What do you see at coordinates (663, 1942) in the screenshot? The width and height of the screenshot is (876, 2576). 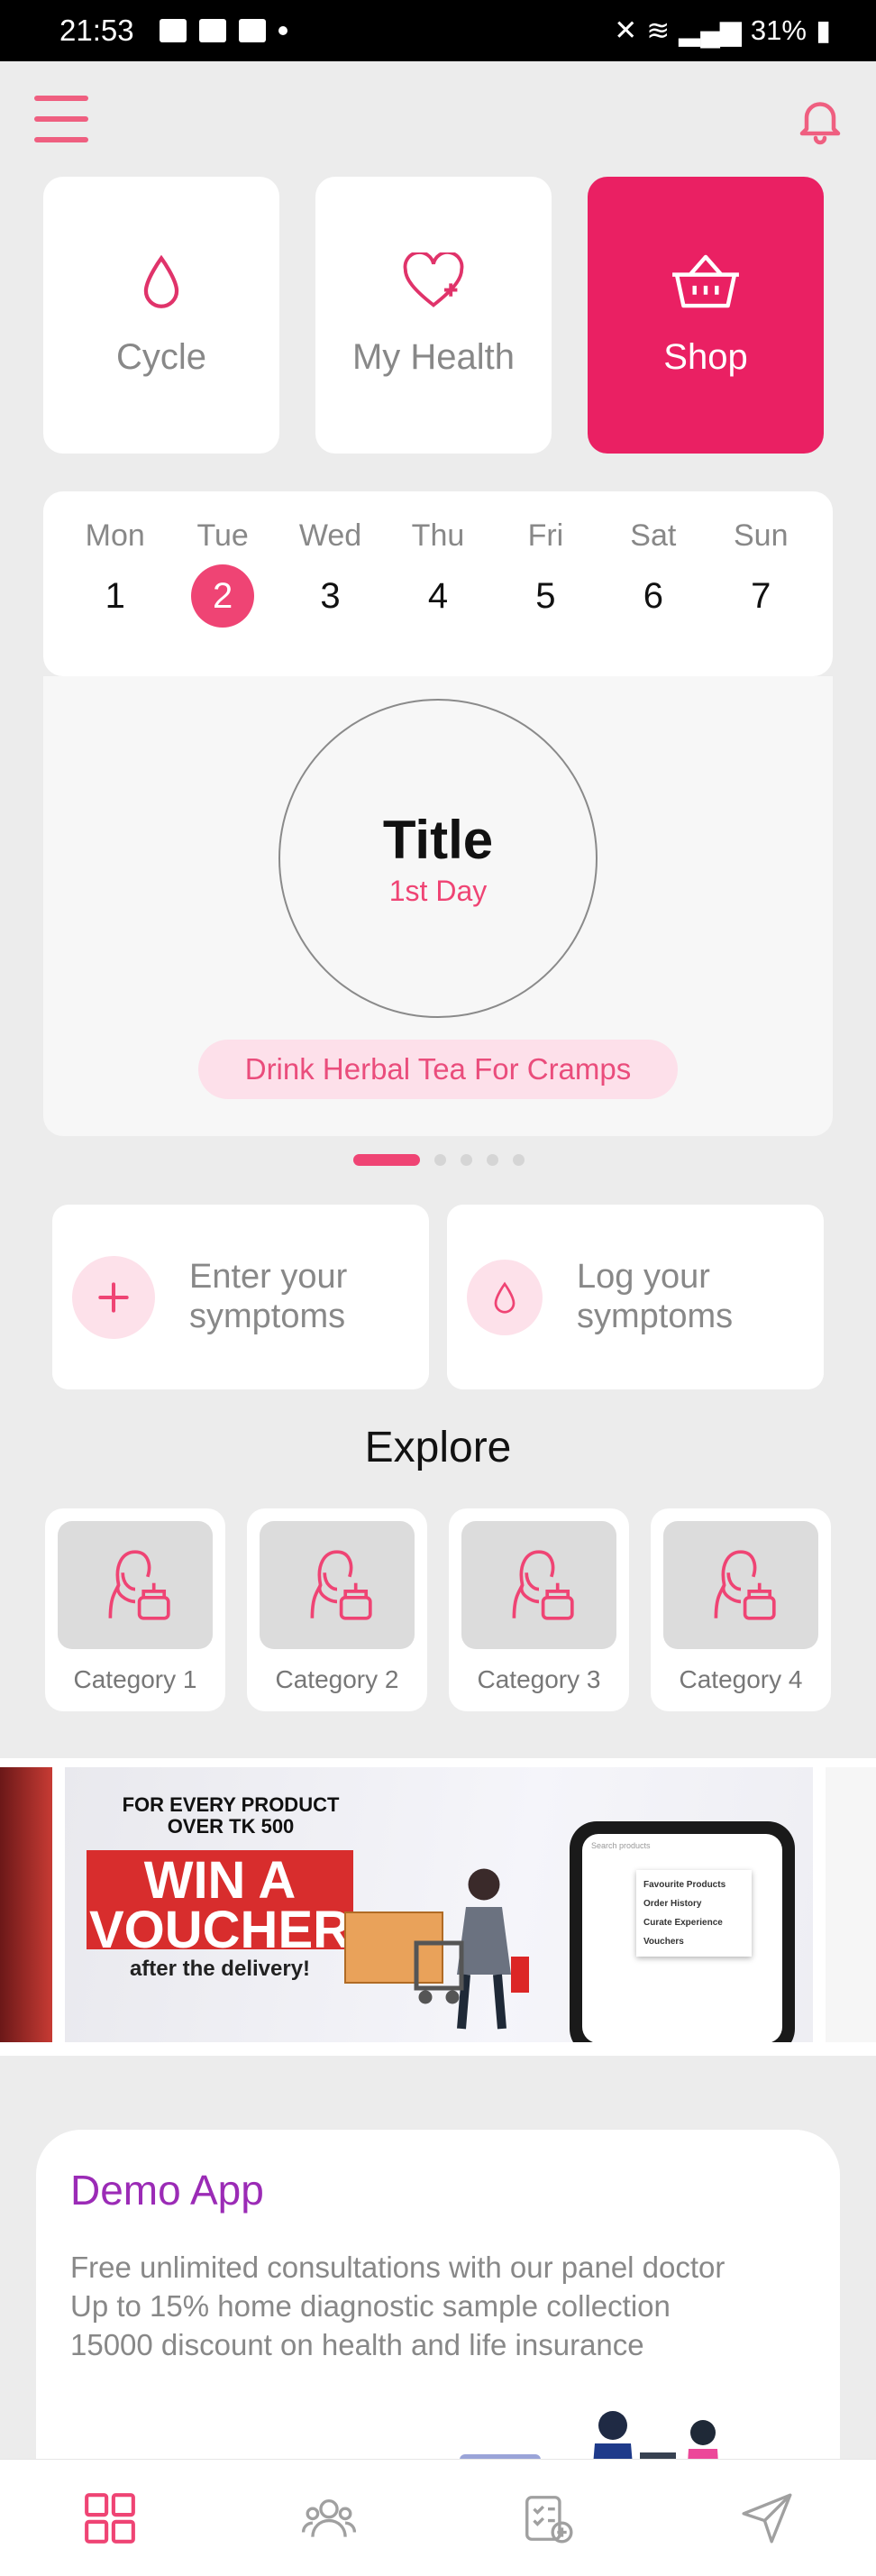 I see `phone-menu-item: Vouchers` at bounding box center [663, 1942].